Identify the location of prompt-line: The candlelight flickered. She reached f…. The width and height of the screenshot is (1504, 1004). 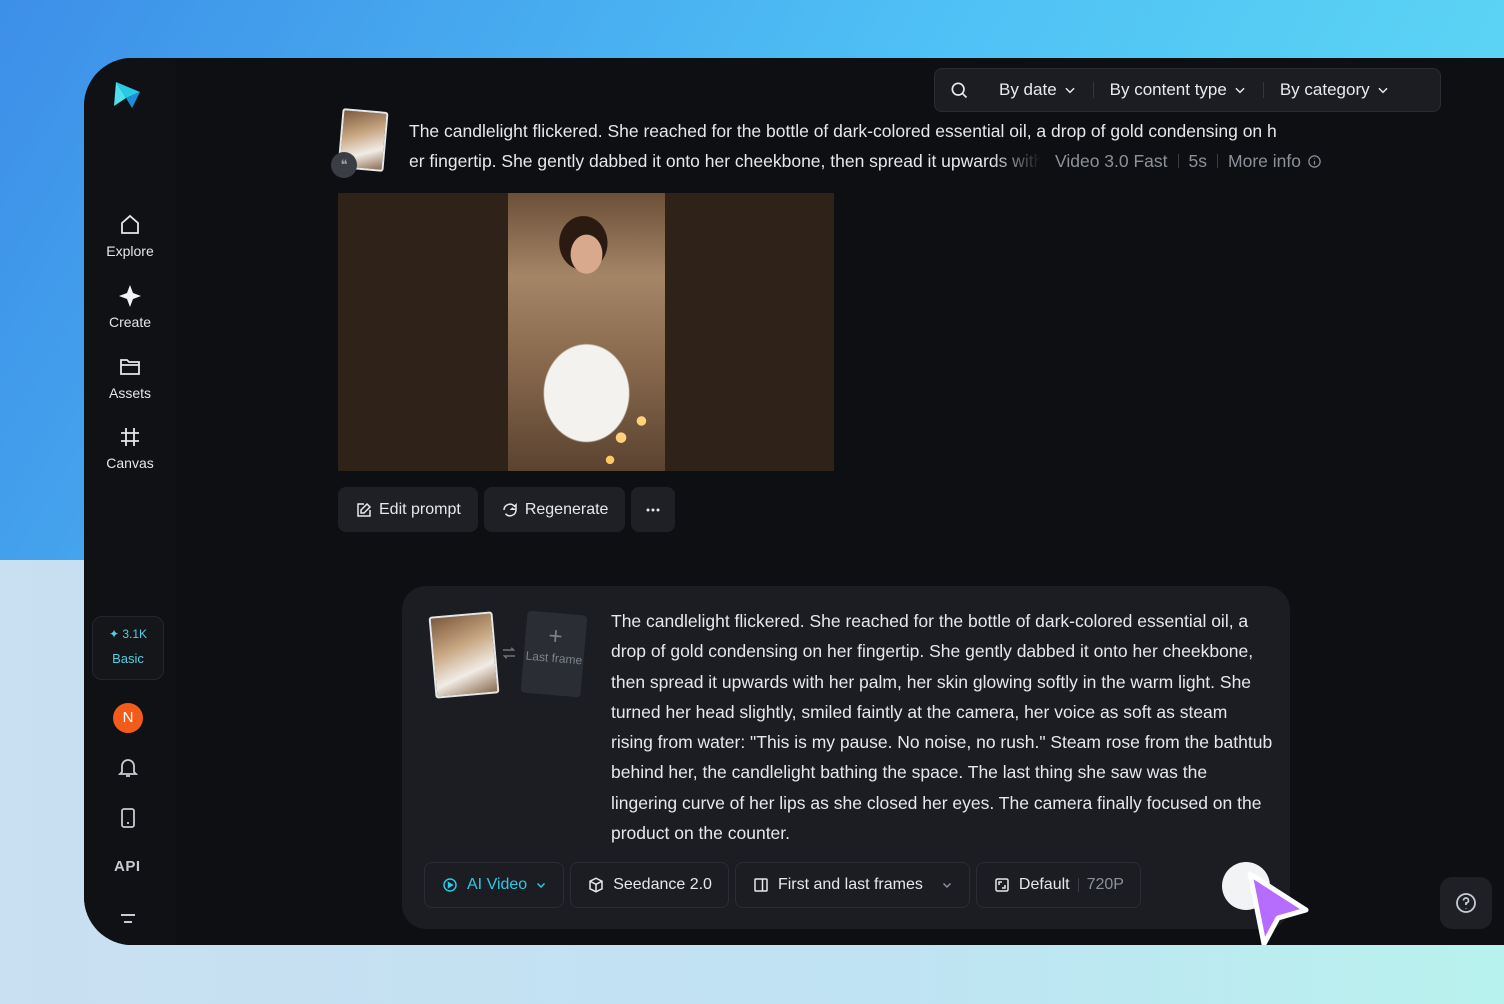
(843, 131).